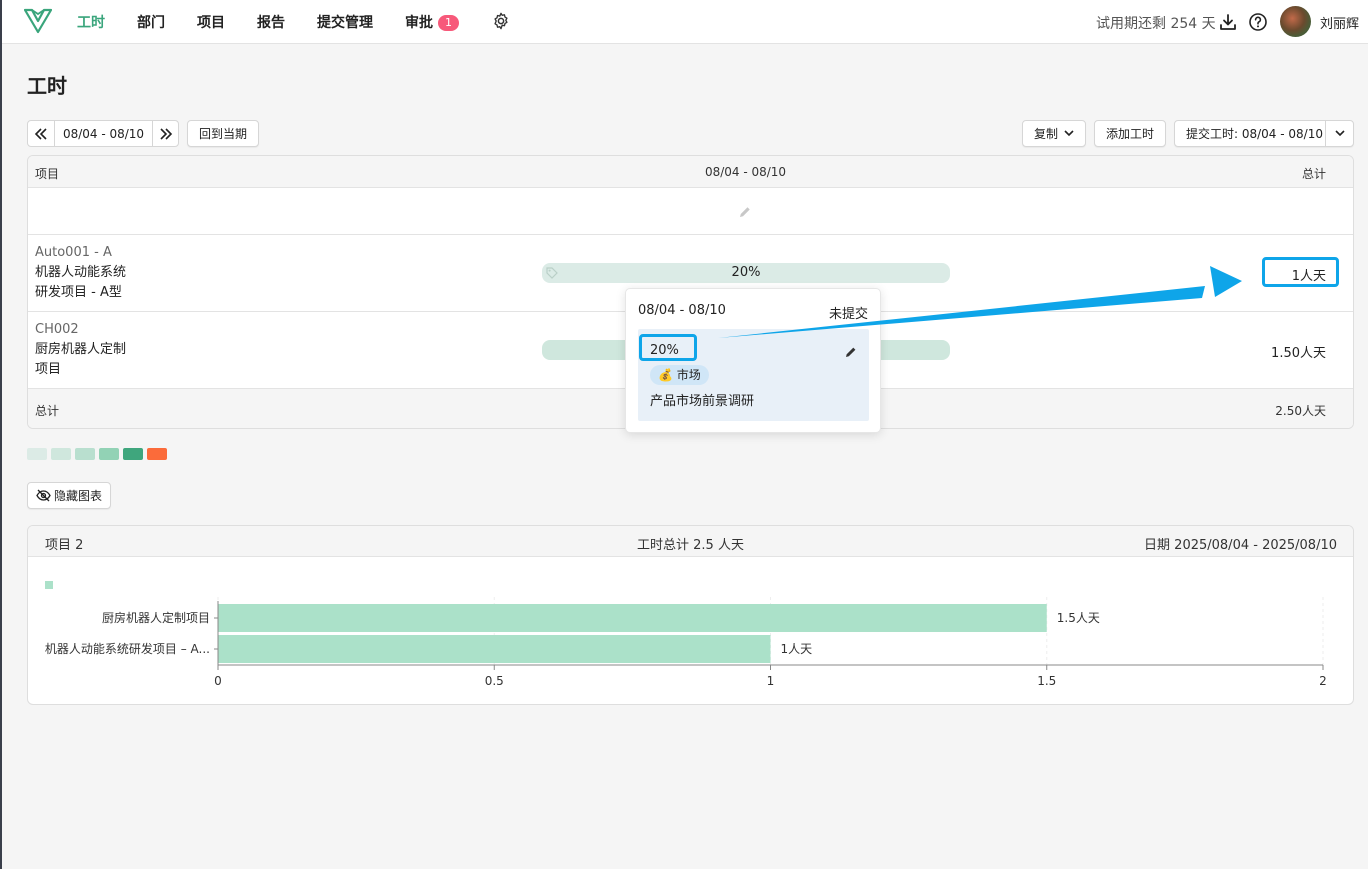 This screenshot has height=869, width=1368. What do you see at coordinates (1078, 618) in the screenshot?
I see `bar-value-label: 1.5人天` at bounding box center [1078, 618].